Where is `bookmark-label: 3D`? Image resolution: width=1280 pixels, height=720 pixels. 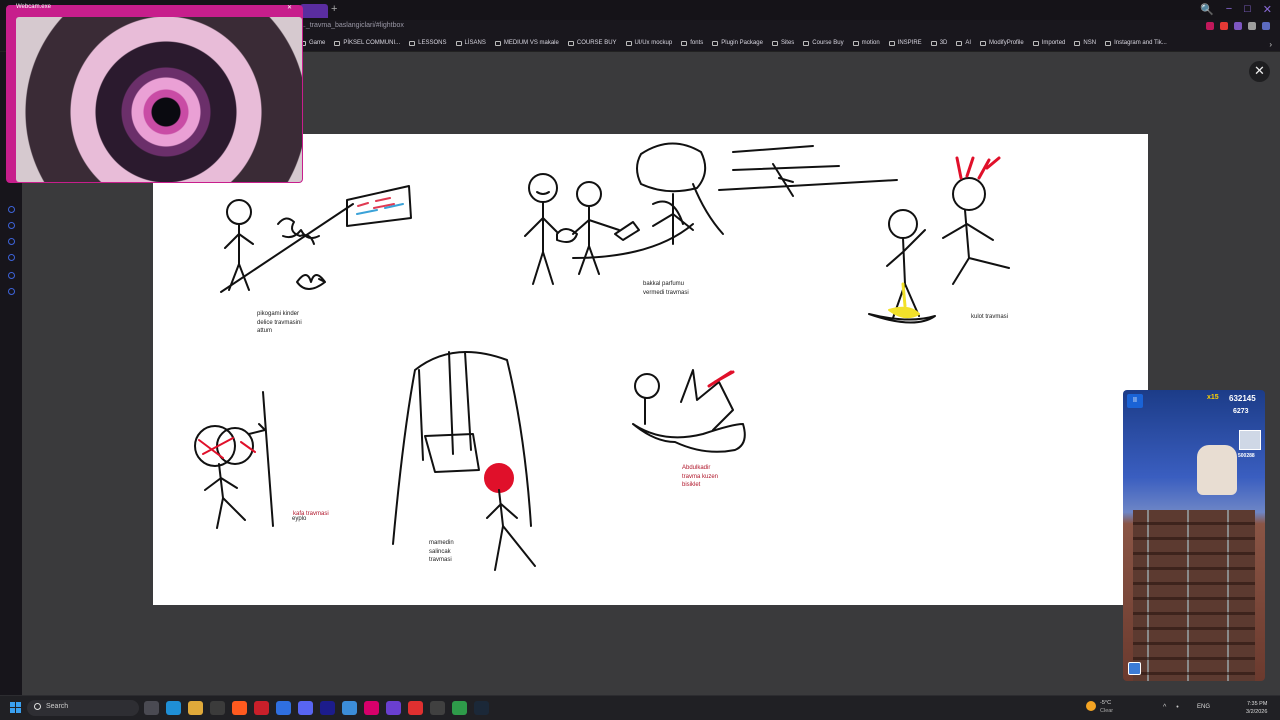 bookmark-label: 3D is located at coordinates (943, 43).